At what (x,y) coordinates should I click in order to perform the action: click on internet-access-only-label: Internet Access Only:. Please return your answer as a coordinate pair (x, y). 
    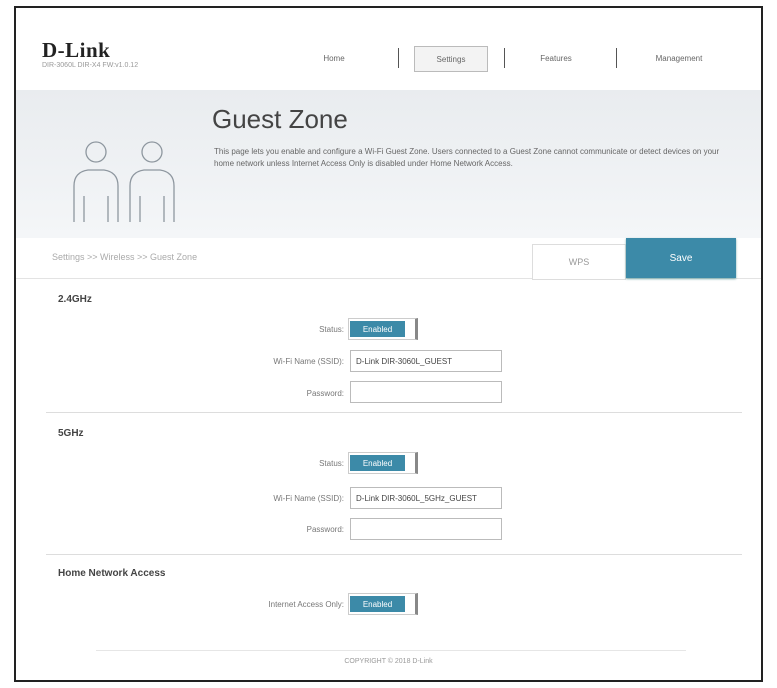
    Looking at the image, I should click on (306, 604).